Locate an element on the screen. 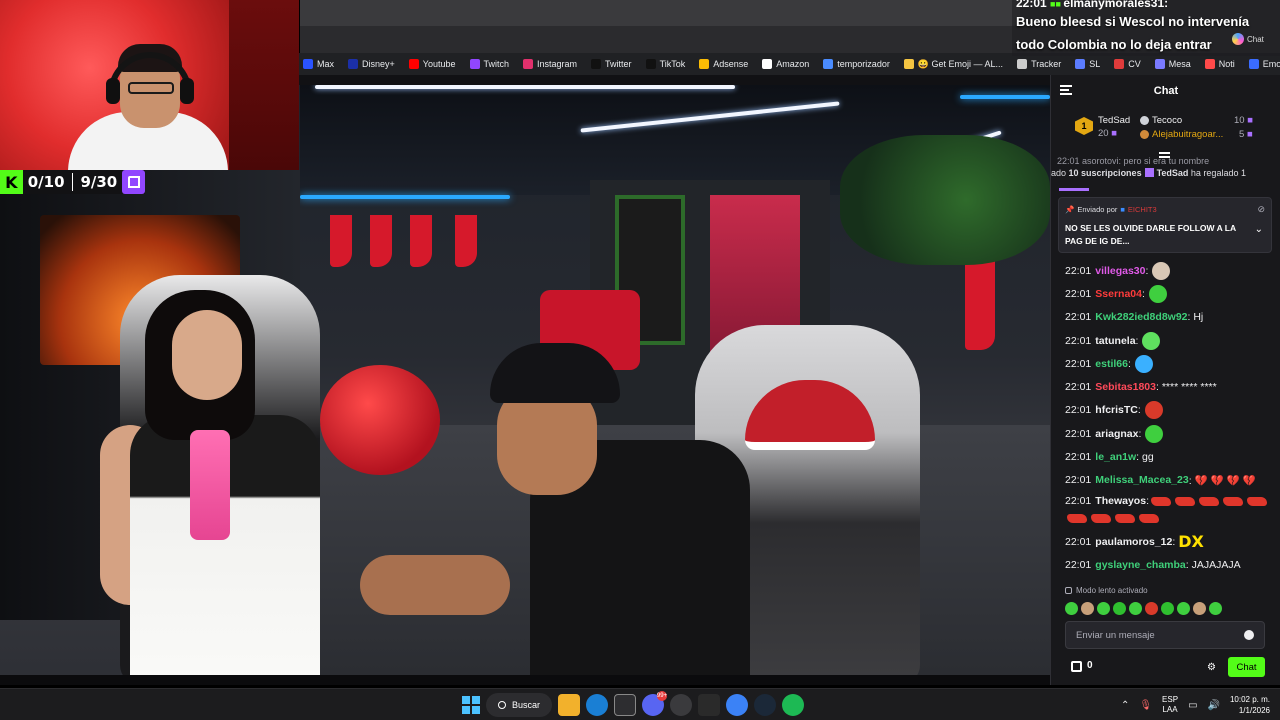 Image resolution: width=1280 pixels, height=720 pixels. chat-message: 22:01 Sebitas1803: **** **** **** is located at coordinates (1170, 386).